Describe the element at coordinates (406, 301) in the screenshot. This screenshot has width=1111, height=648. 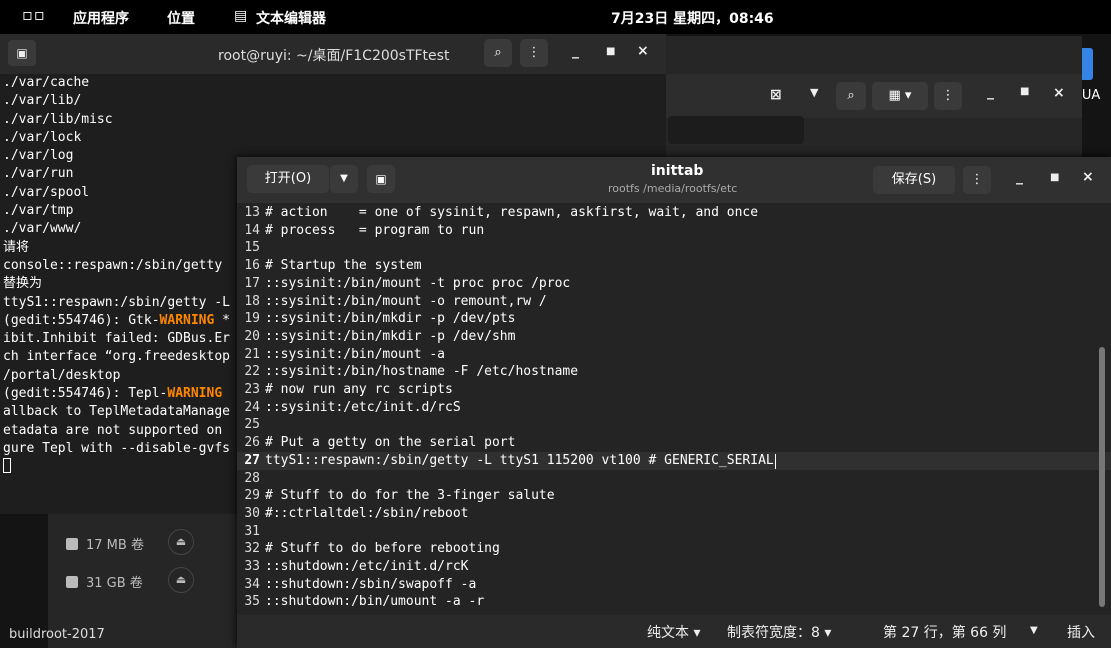
I see `line-text: ::sysinit:/bin/mount -o remount,rw /` at that location.